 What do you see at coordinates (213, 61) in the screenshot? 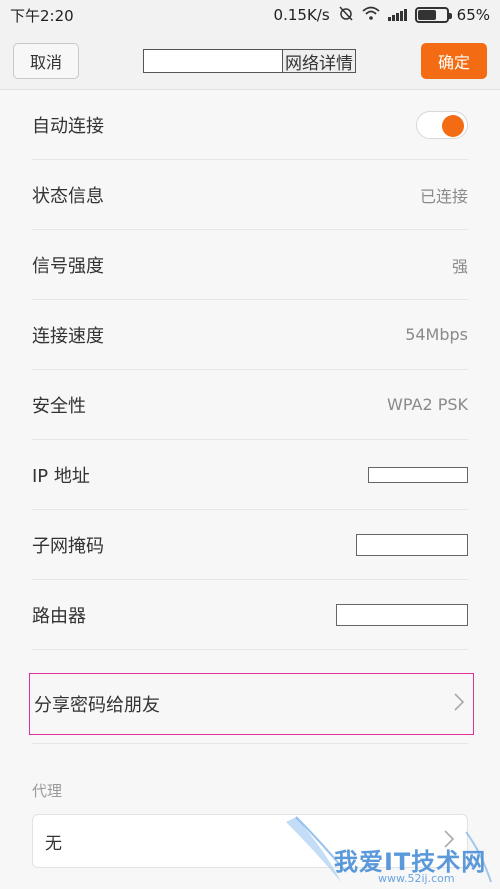
I see `redacted-network-name` at bounding box center [213, 61].